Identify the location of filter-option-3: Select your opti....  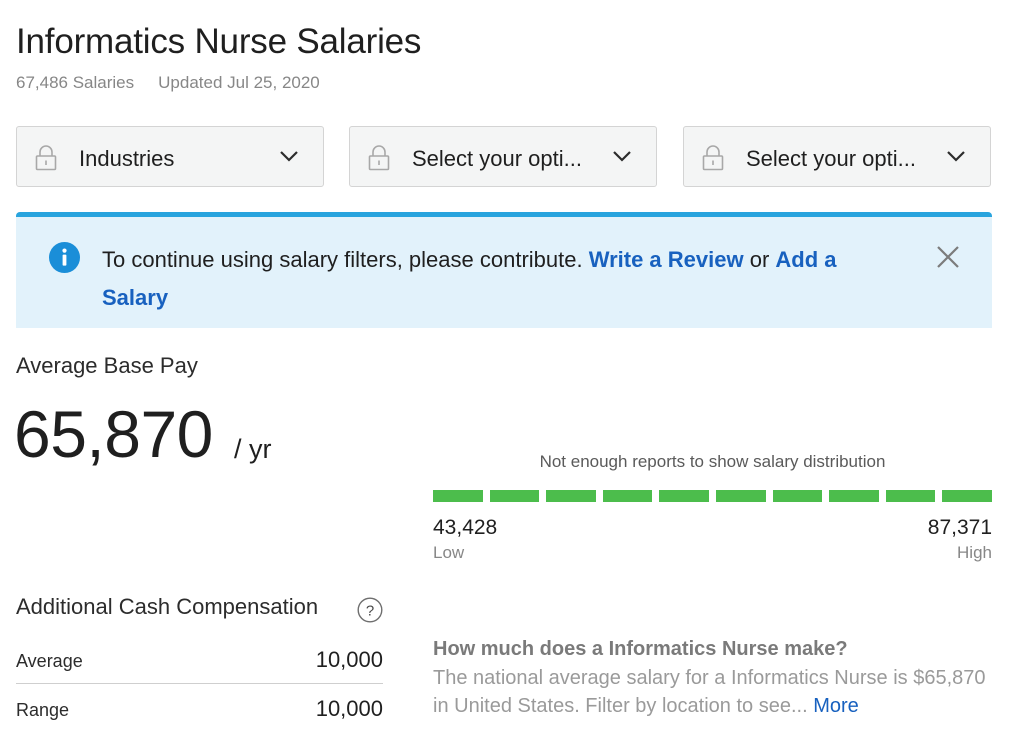
(837, 156).